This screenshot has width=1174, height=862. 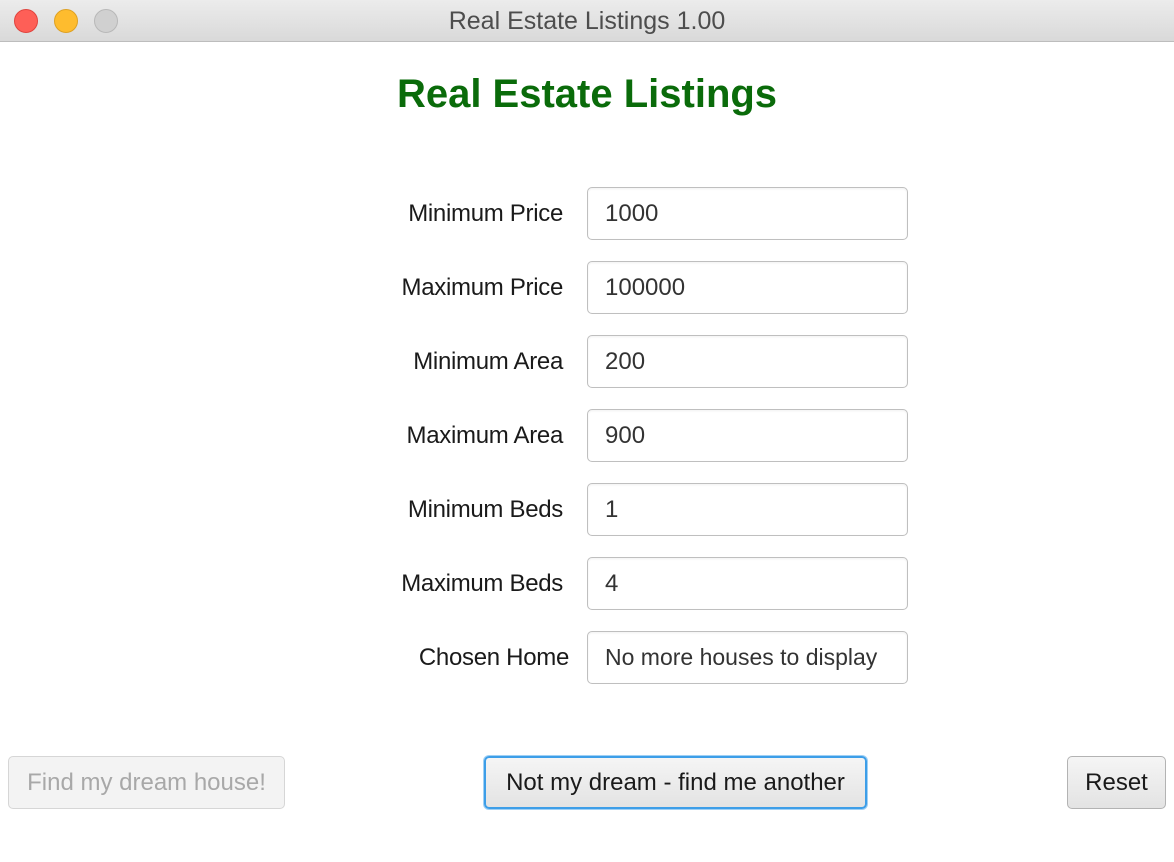 I want to click on find-another-button: Not my dream - find me another, so click(x=675, y=782).